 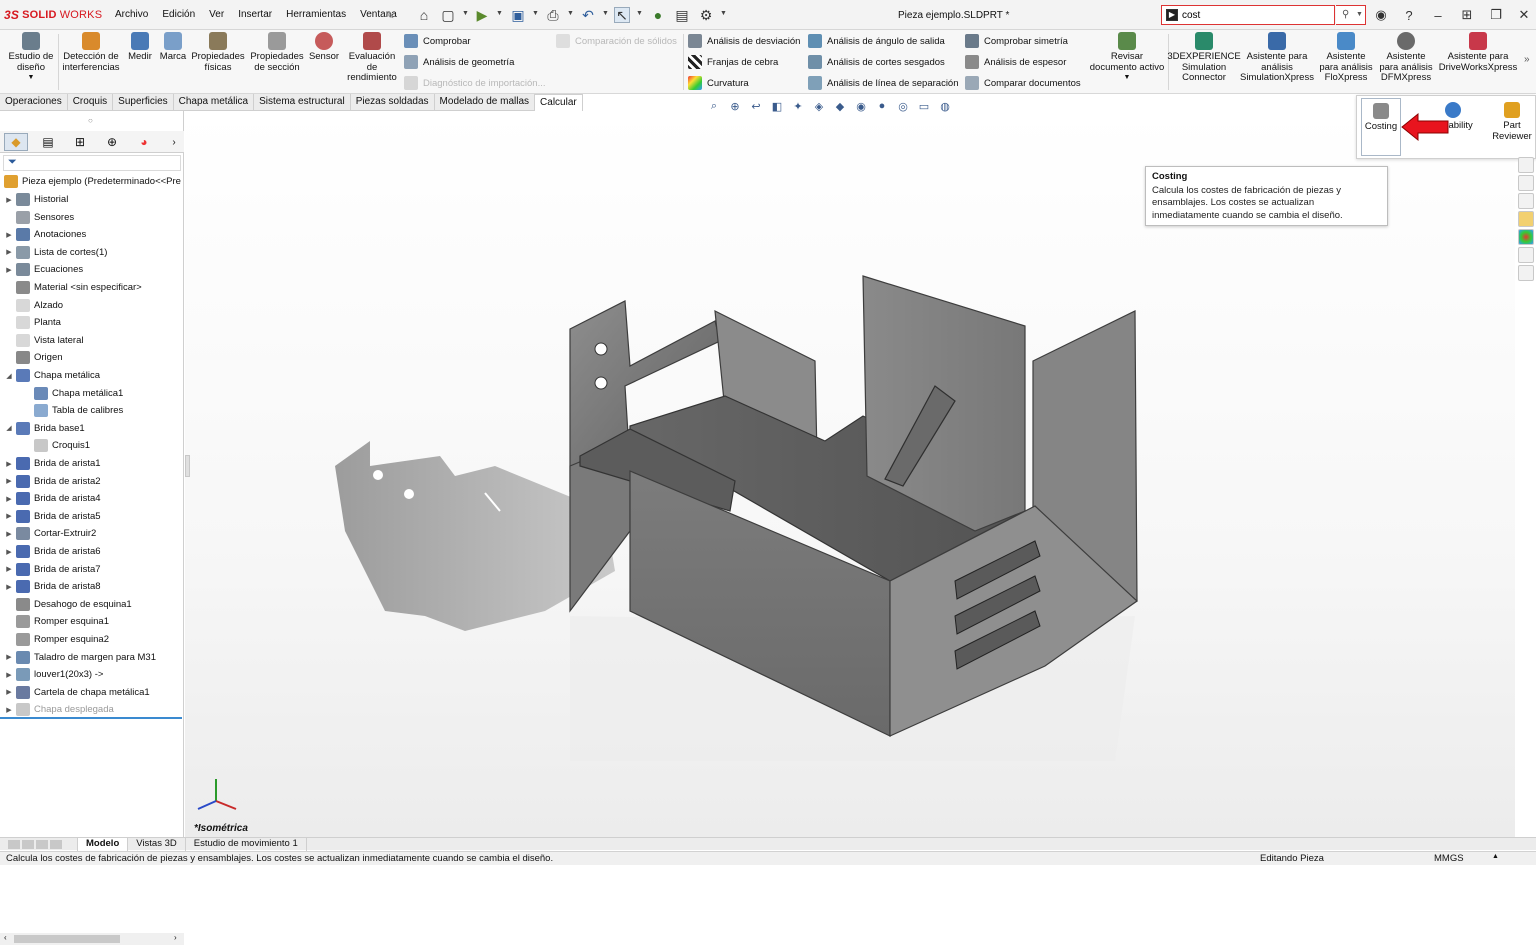 What do you see at coordinates (53, 15) in the screenshot?
I see `solidworks-logo: 3S SOLID WORKS` at bounding box center [53, 15].